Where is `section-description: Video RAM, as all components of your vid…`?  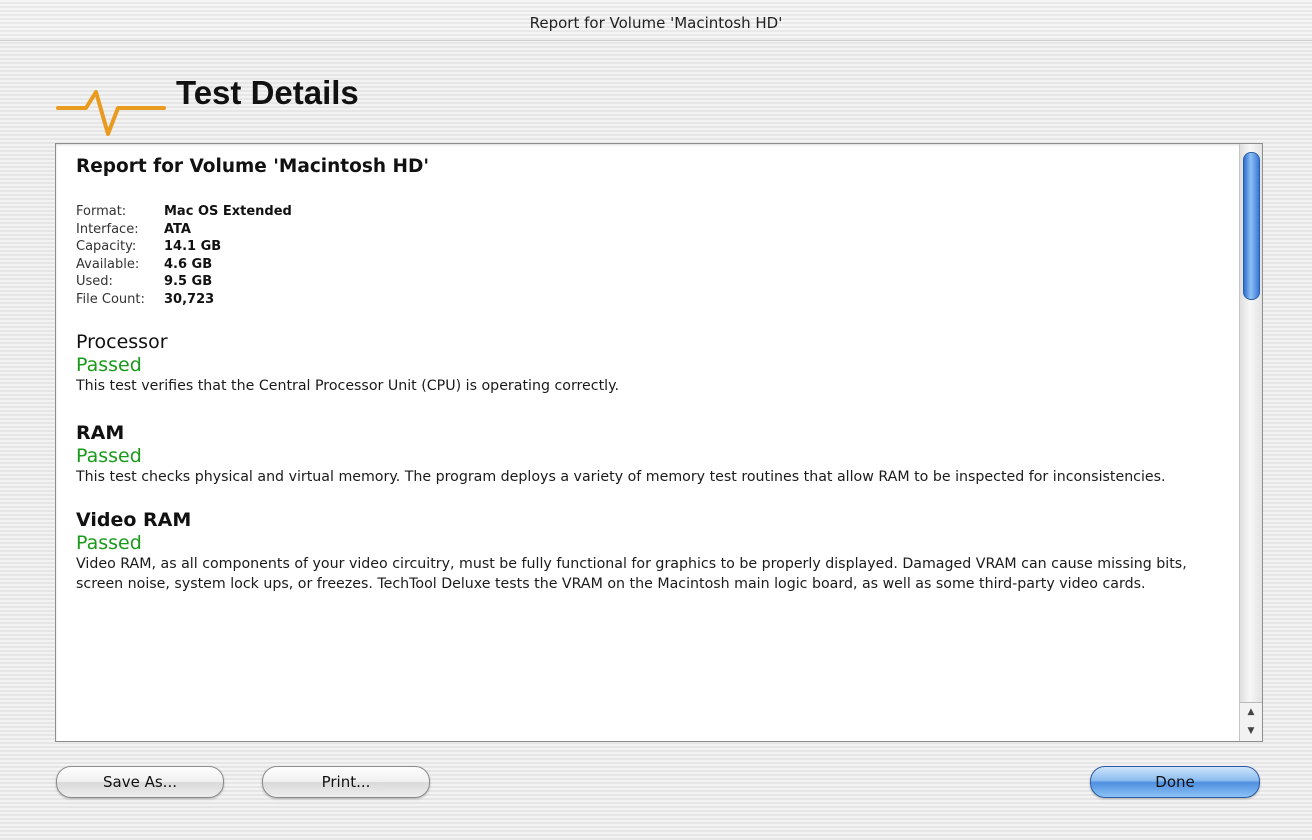
section-description: Video RAM, as all components of your vid… is located at coordinates (631, 574).